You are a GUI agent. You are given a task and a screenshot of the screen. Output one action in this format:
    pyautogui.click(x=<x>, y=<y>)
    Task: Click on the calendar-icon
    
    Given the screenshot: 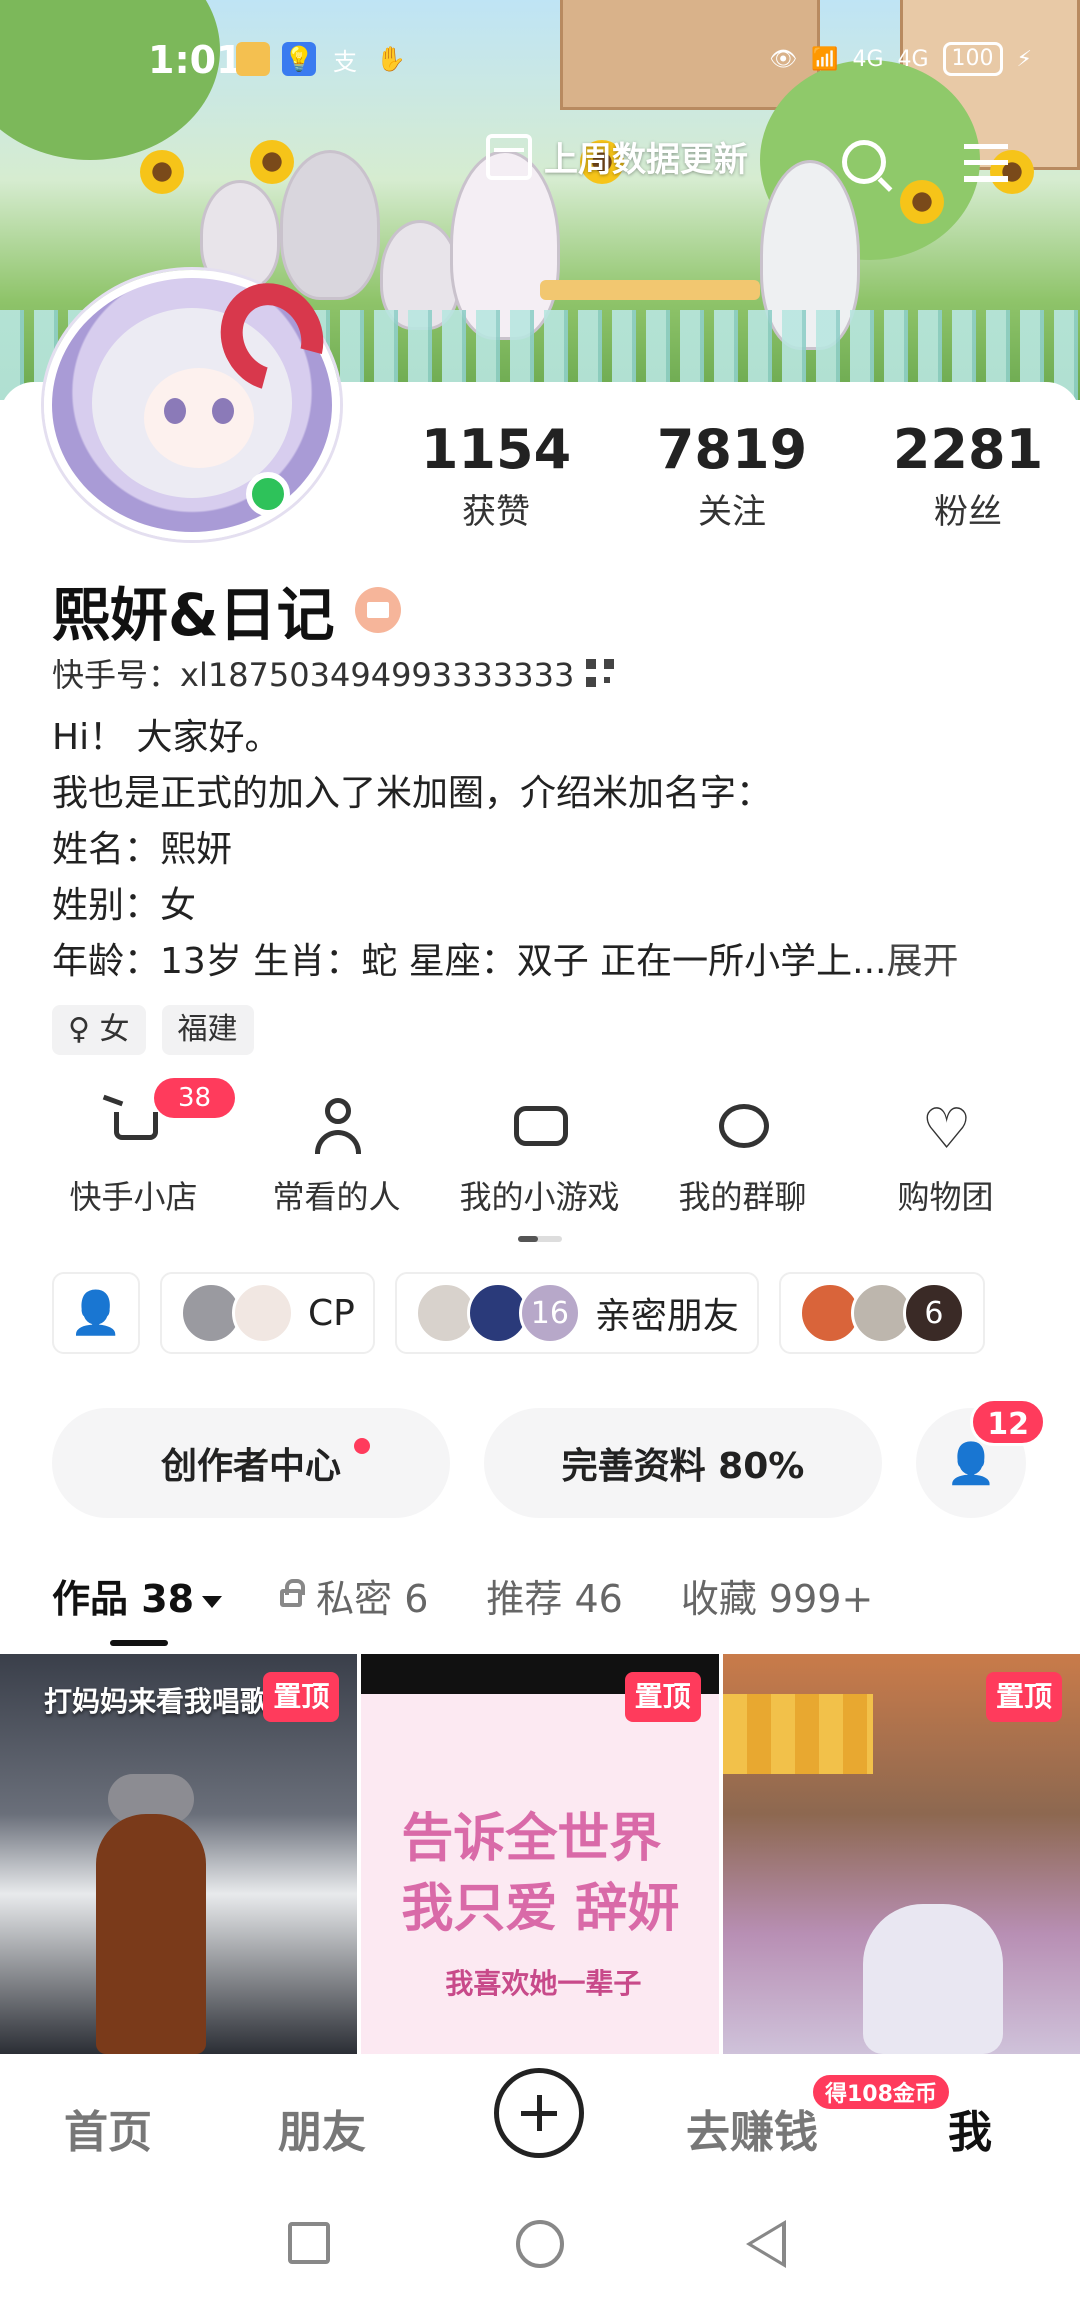 What is the action you would take?
    pyautogui.click(x=509, y=156)
    